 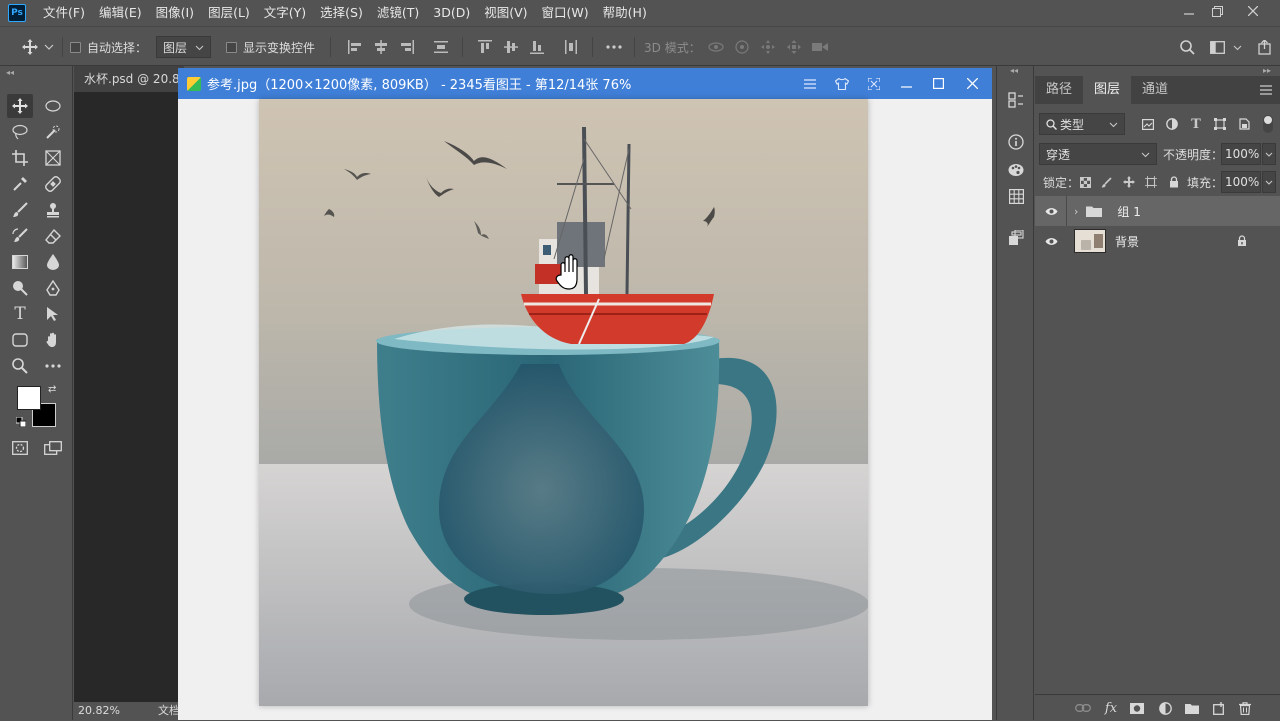 What do you see at coordinates (1016, 238) in the screenshot?
I see `libraries-panel-icon` at bounding box center [1016, 238].